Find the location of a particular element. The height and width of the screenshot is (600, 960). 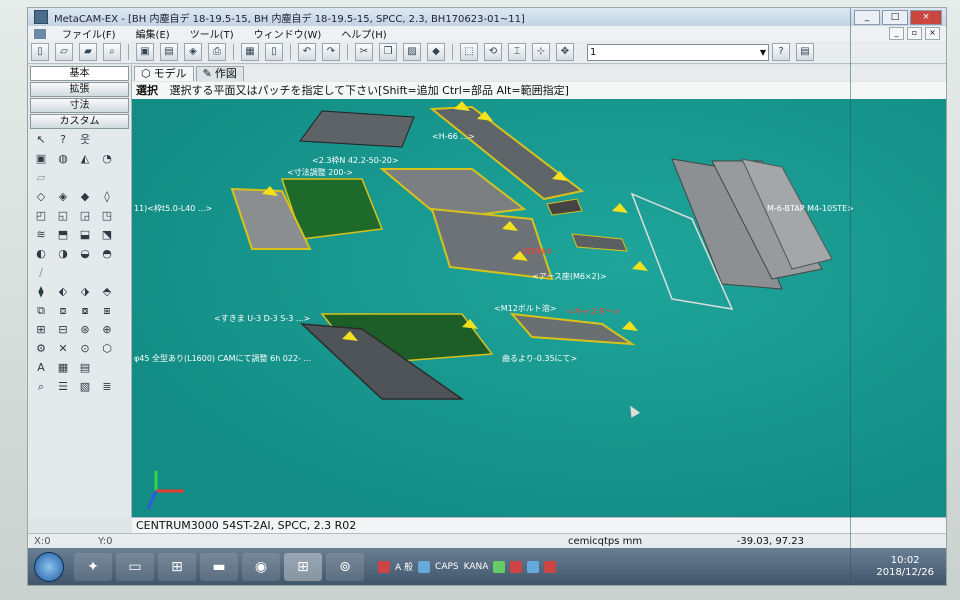

properties-icon: ▦ is located at coordinates (250, 52).